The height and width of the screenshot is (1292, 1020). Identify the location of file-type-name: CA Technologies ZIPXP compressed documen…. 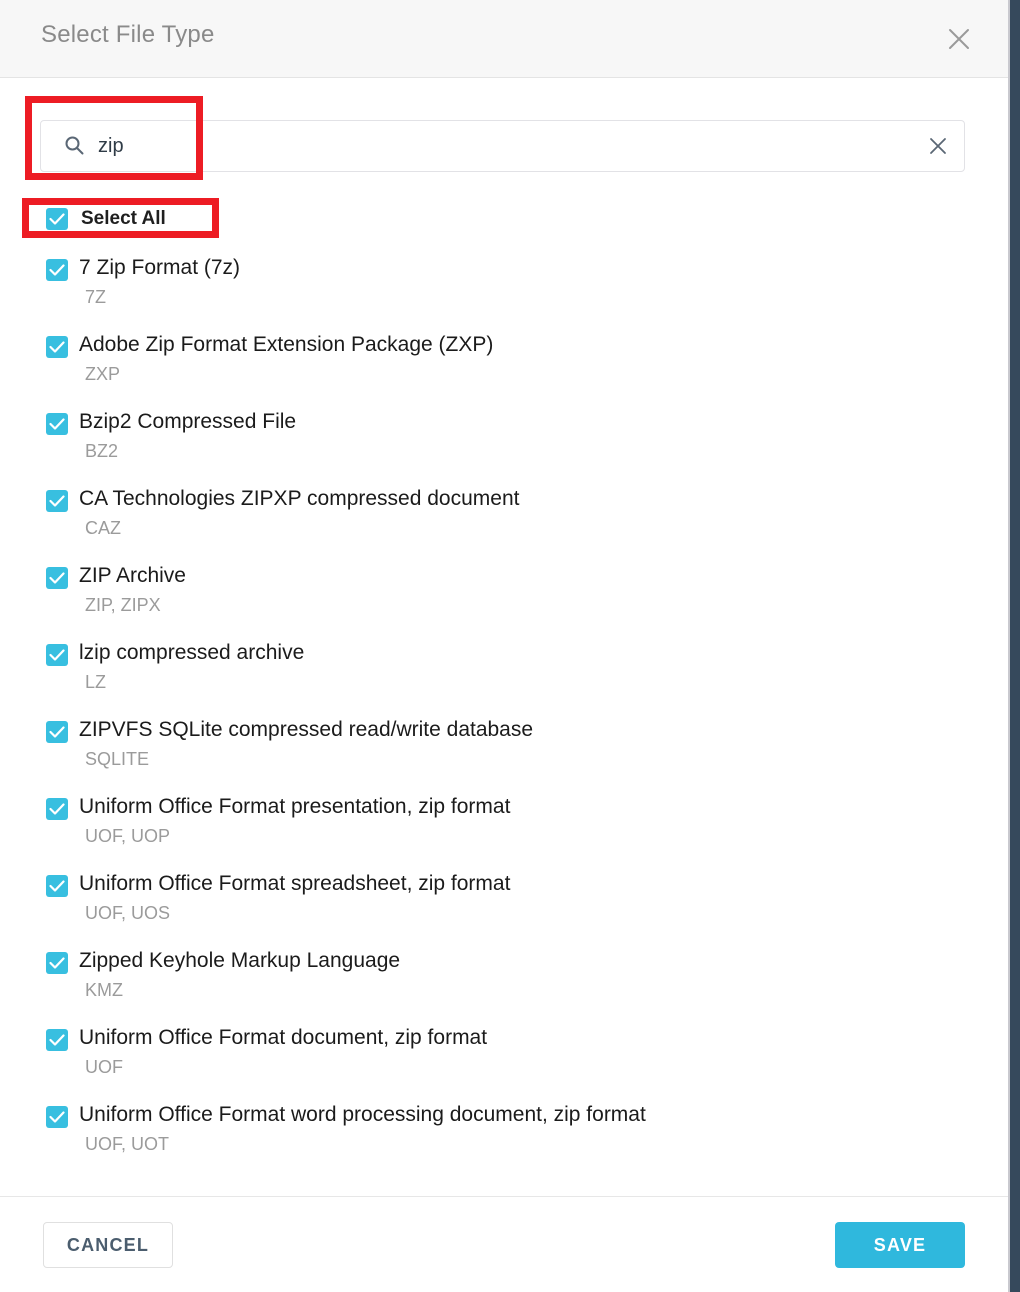
(299, 498).